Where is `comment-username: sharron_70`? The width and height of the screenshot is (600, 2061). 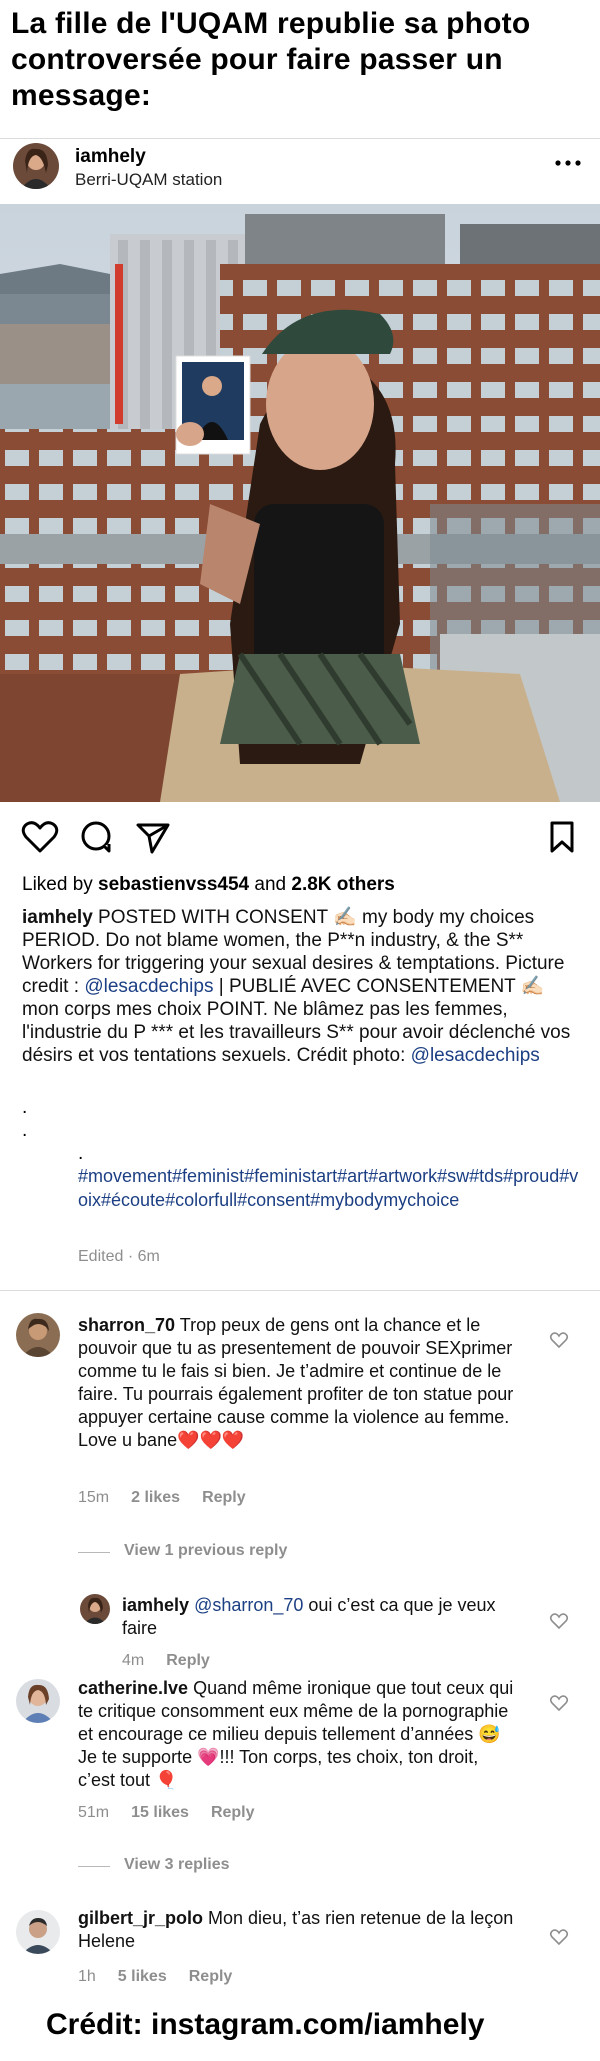 comment-username: sharron_70 is located at coordinates (126, 1325).